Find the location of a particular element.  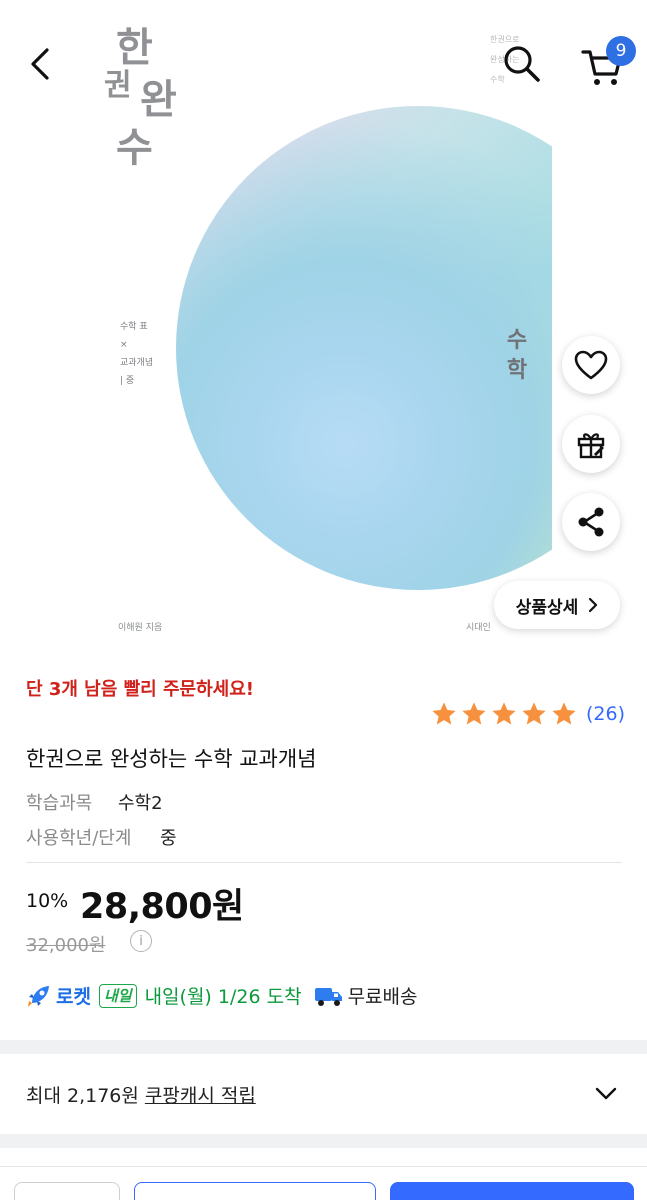

share-icon is located at coordinates (591, 522).